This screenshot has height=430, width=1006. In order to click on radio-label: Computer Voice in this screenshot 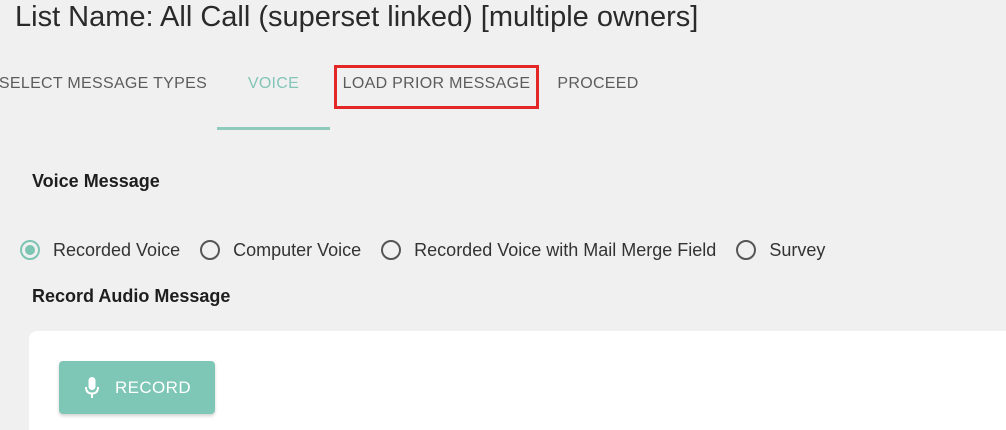, I will do `click(297, 249)`.